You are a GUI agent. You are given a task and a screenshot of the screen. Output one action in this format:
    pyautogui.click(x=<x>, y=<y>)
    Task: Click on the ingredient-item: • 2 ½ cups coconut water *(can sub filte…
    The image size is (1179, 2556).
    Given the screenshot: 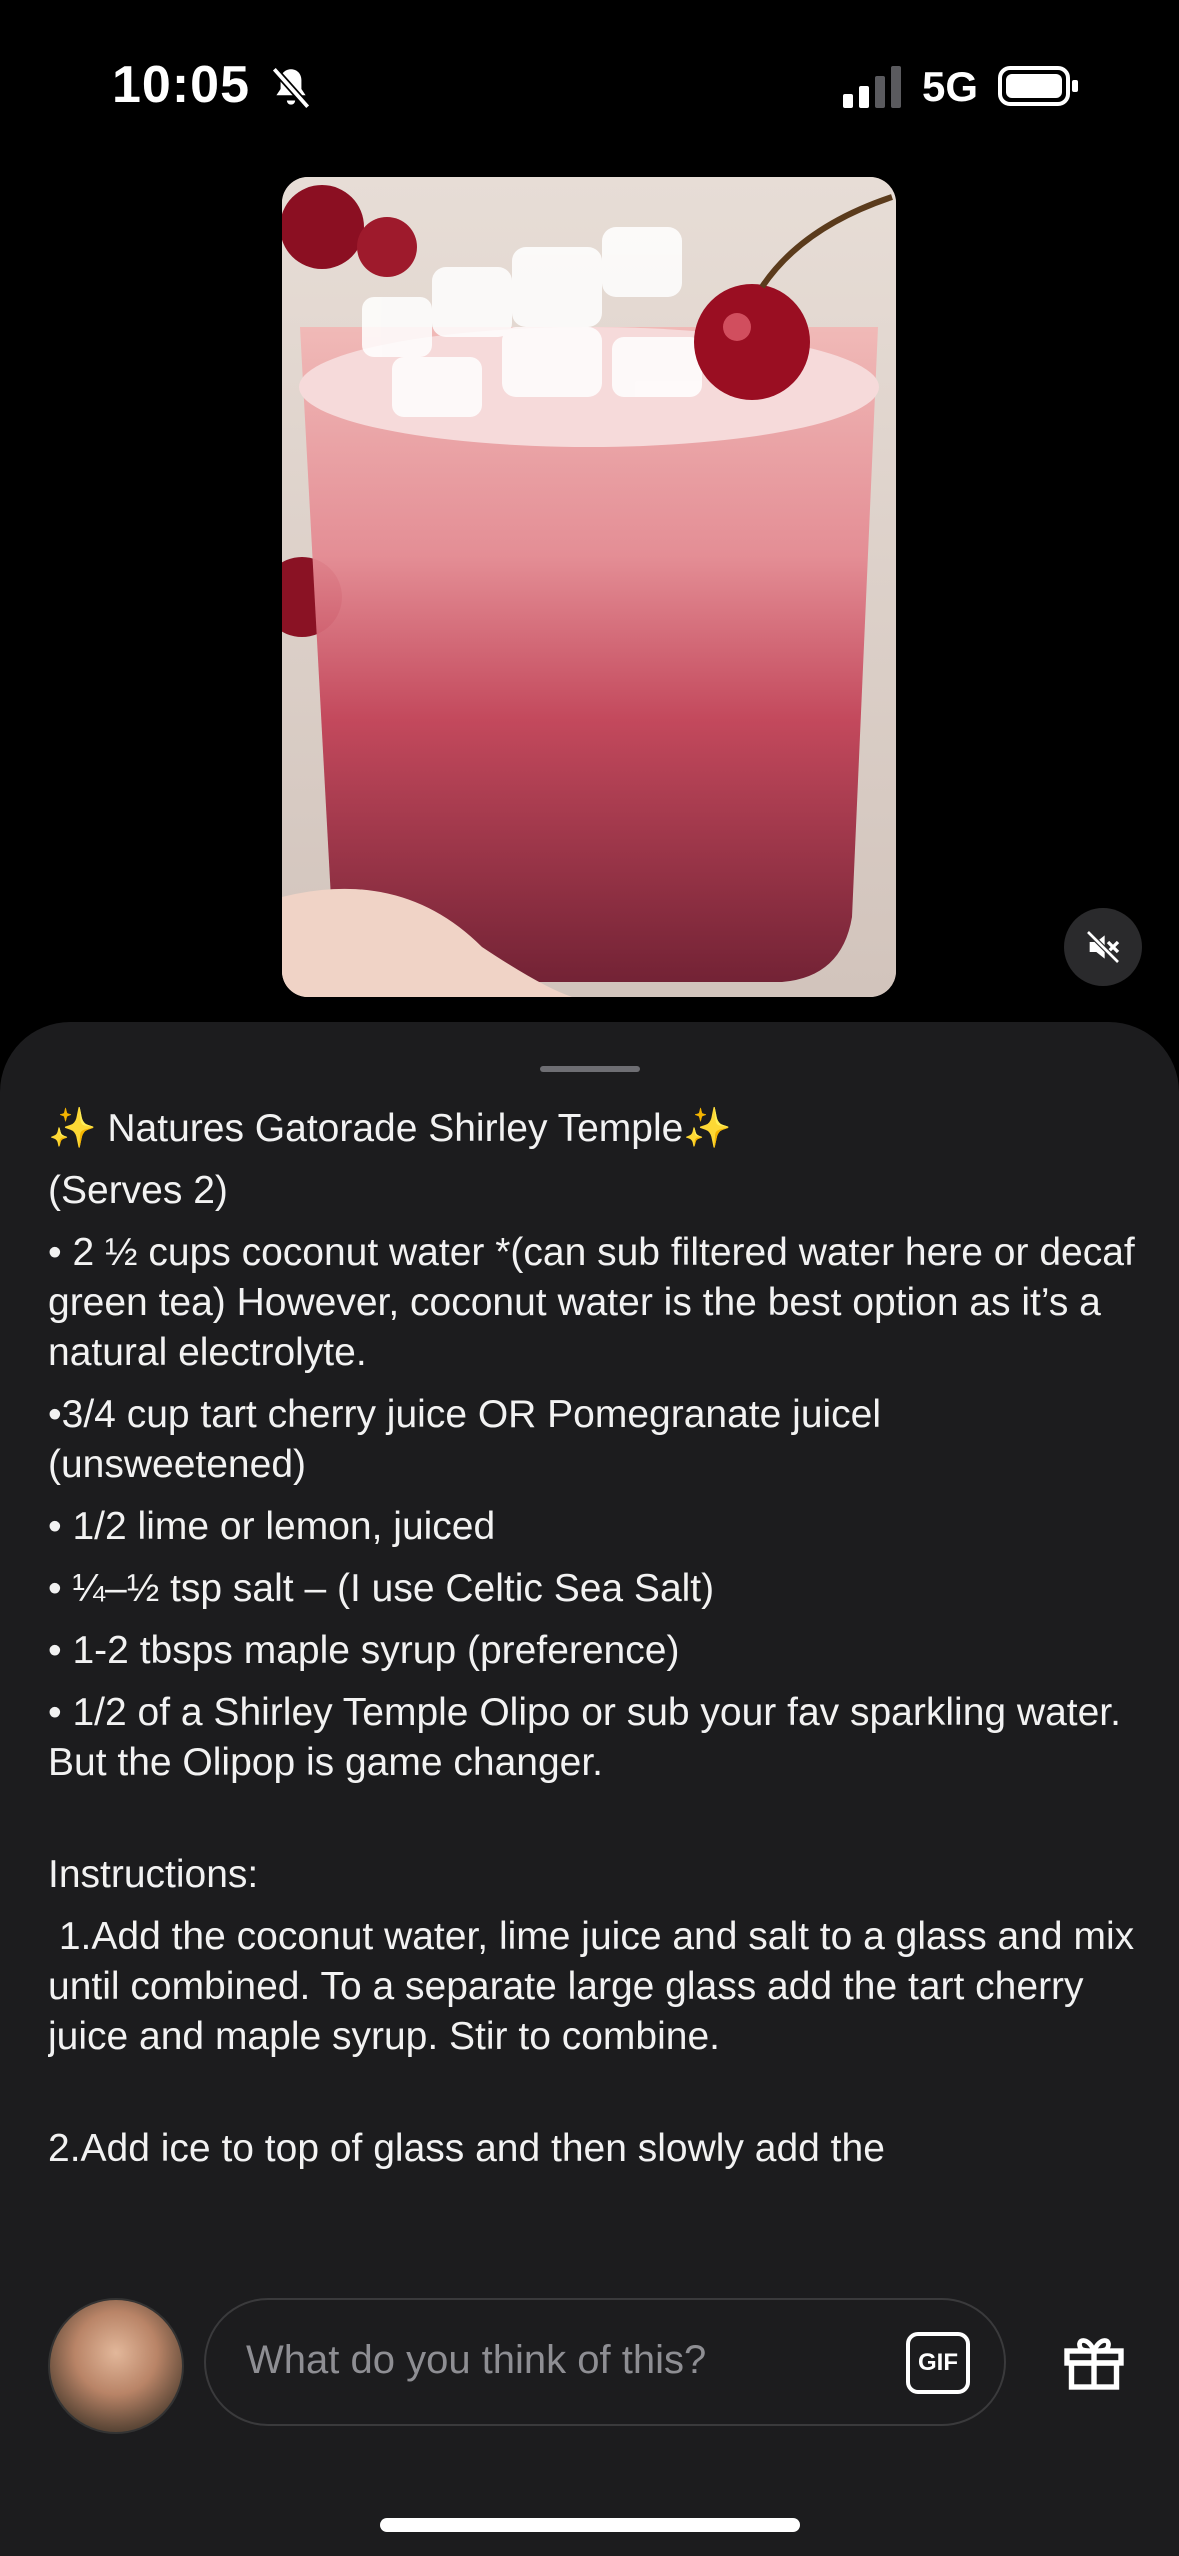 What is the action you would take?
    pyautogui.click(x=591, y=1302)
    